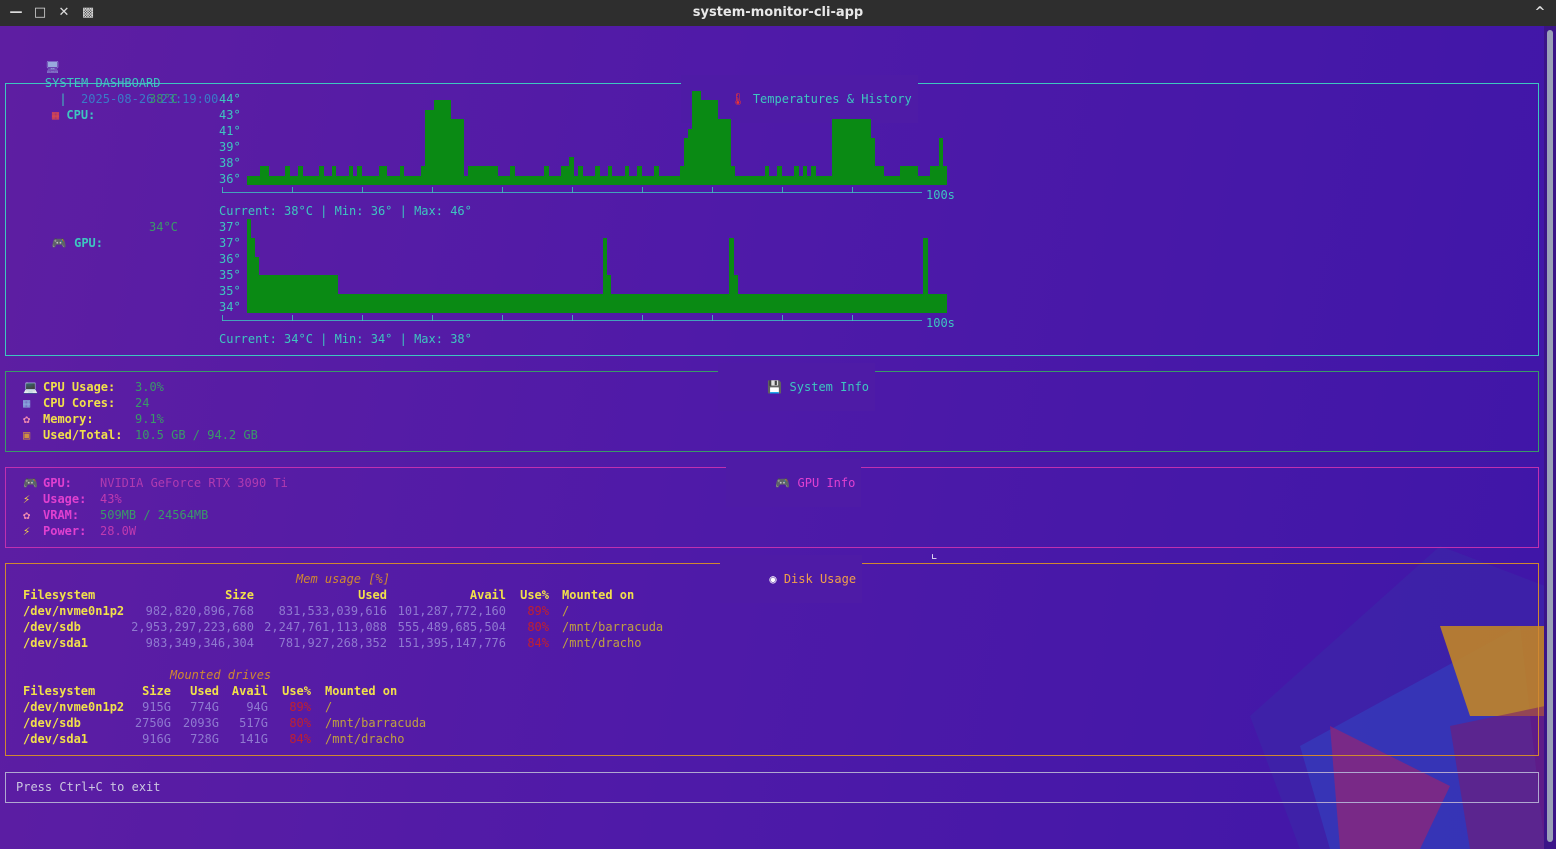 The image size is (1556, 849). I want to click on y-tick-label: 36°, so click(230, 179).